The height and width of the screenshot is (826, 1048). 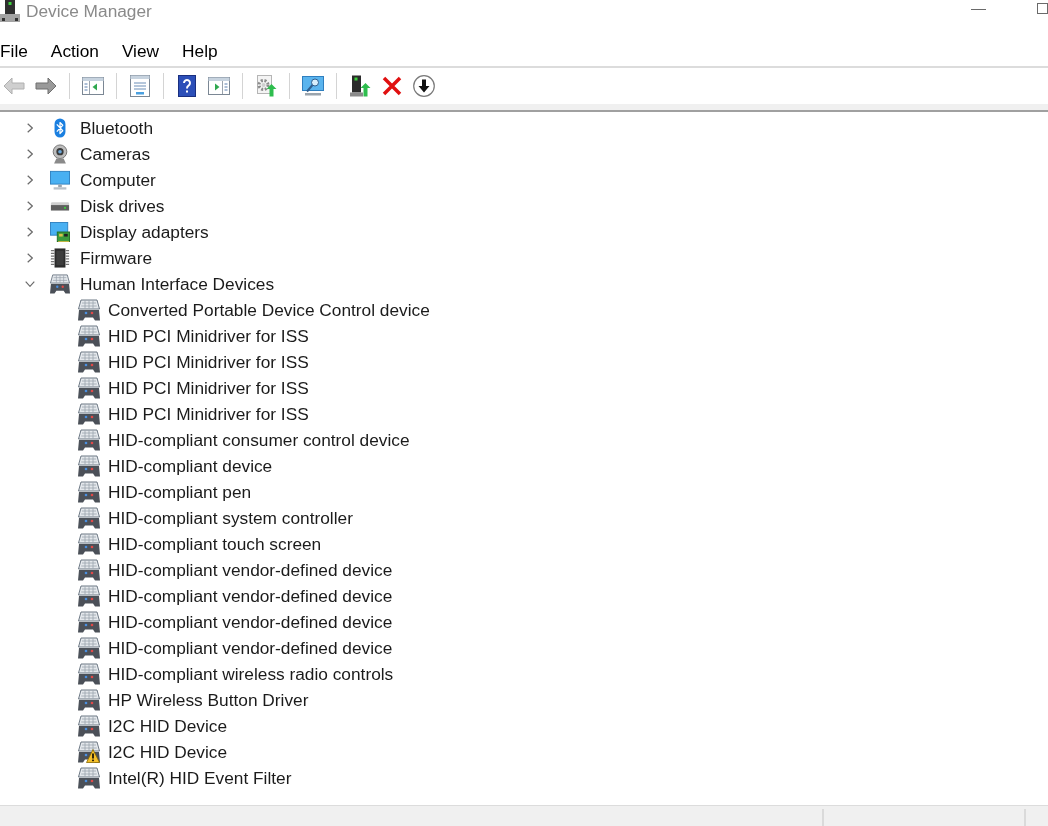 I want to click on tree-item: Disk drives, so click(x=107, y=206).